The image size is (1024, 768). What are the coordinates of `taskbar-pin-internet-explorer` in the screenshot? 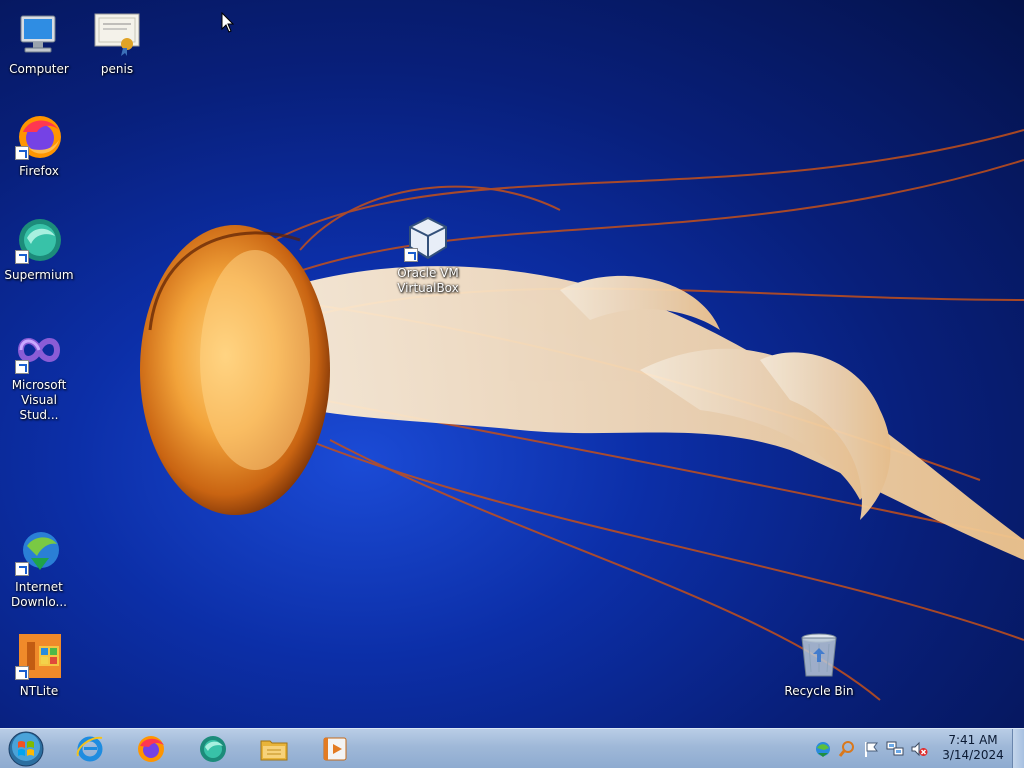 It's located at (90, 749).